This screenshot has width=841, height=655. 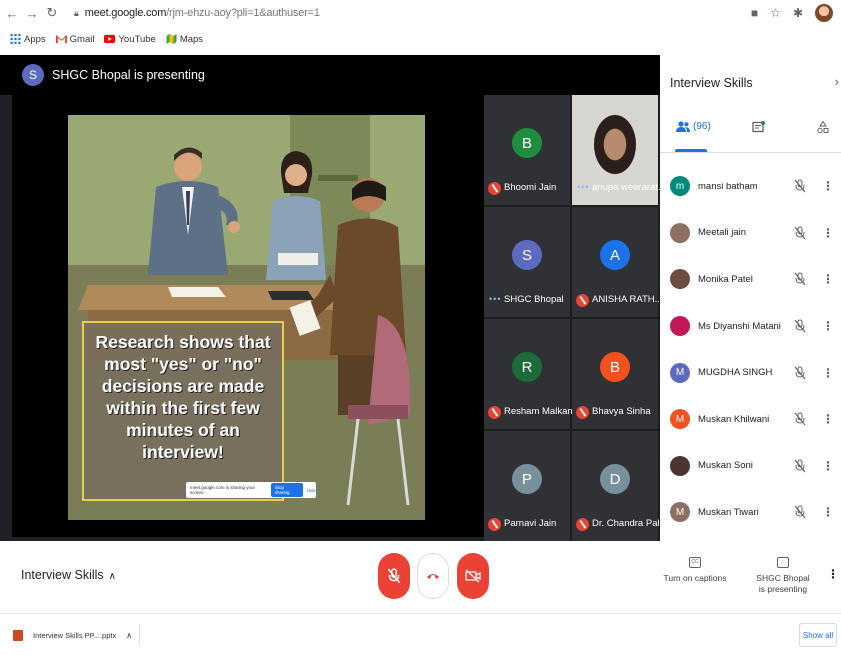 I want to click on speaking-indicator-icon: •••, so click(x=495, y=299).